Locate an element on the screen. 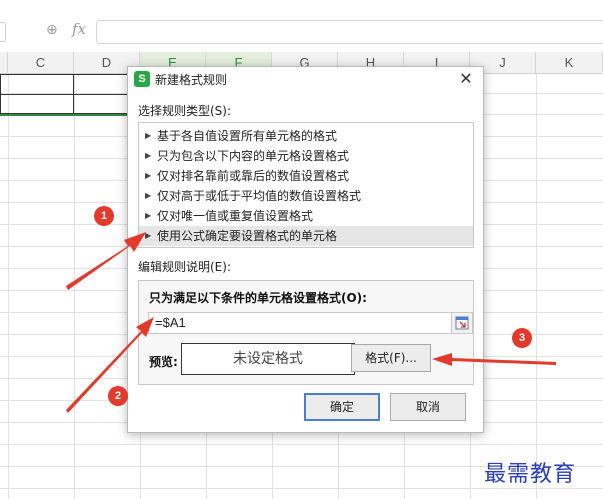 The image size is (603, 499). rule-type-item-selected: ▶ 使用公式确定要设置格式的单元格 is located at coordinates (306, 236).